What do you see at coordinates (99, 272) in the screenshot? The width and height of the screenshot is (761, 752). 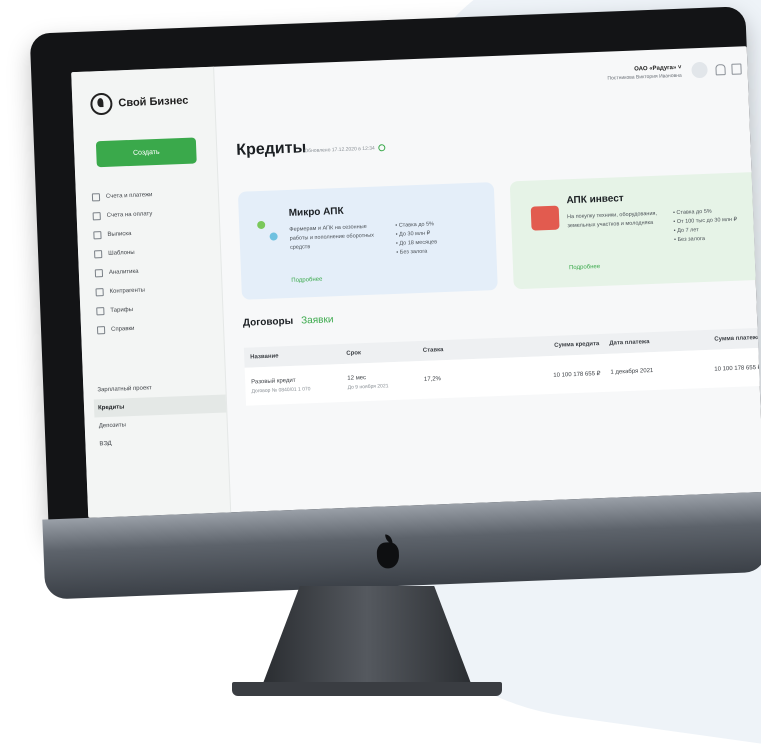 I see `analytics-icon` at bounding box center [99, 272].